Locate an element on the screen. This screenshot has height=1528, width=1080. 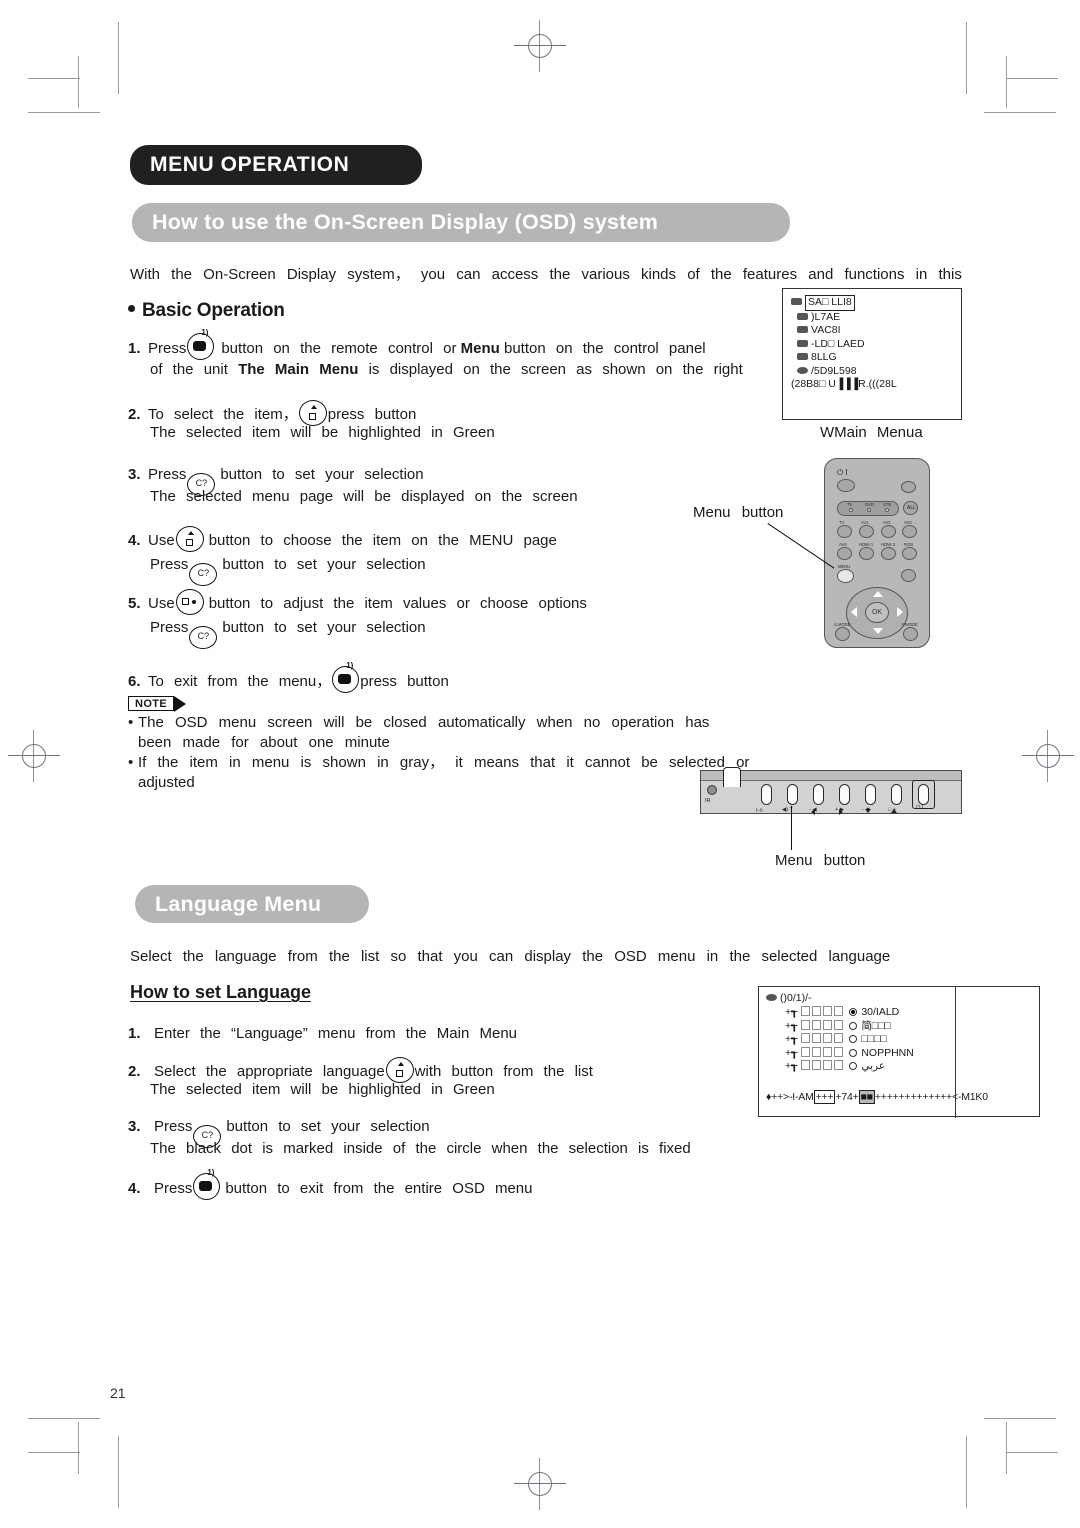
osd-row: SA□ LLI8 is located at coordinates (844, 303).